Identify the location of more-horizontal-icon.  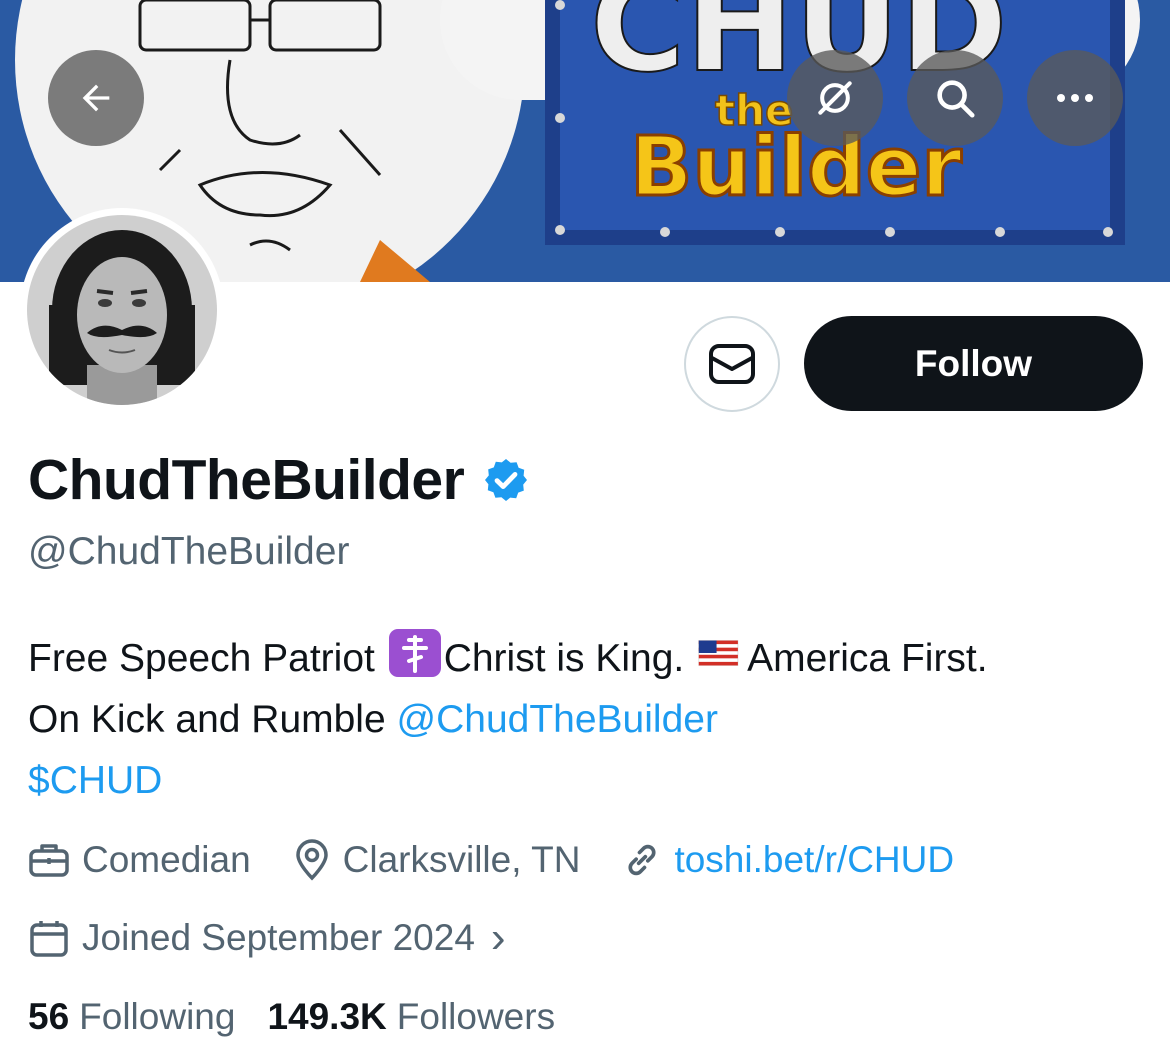
(1075, 98).